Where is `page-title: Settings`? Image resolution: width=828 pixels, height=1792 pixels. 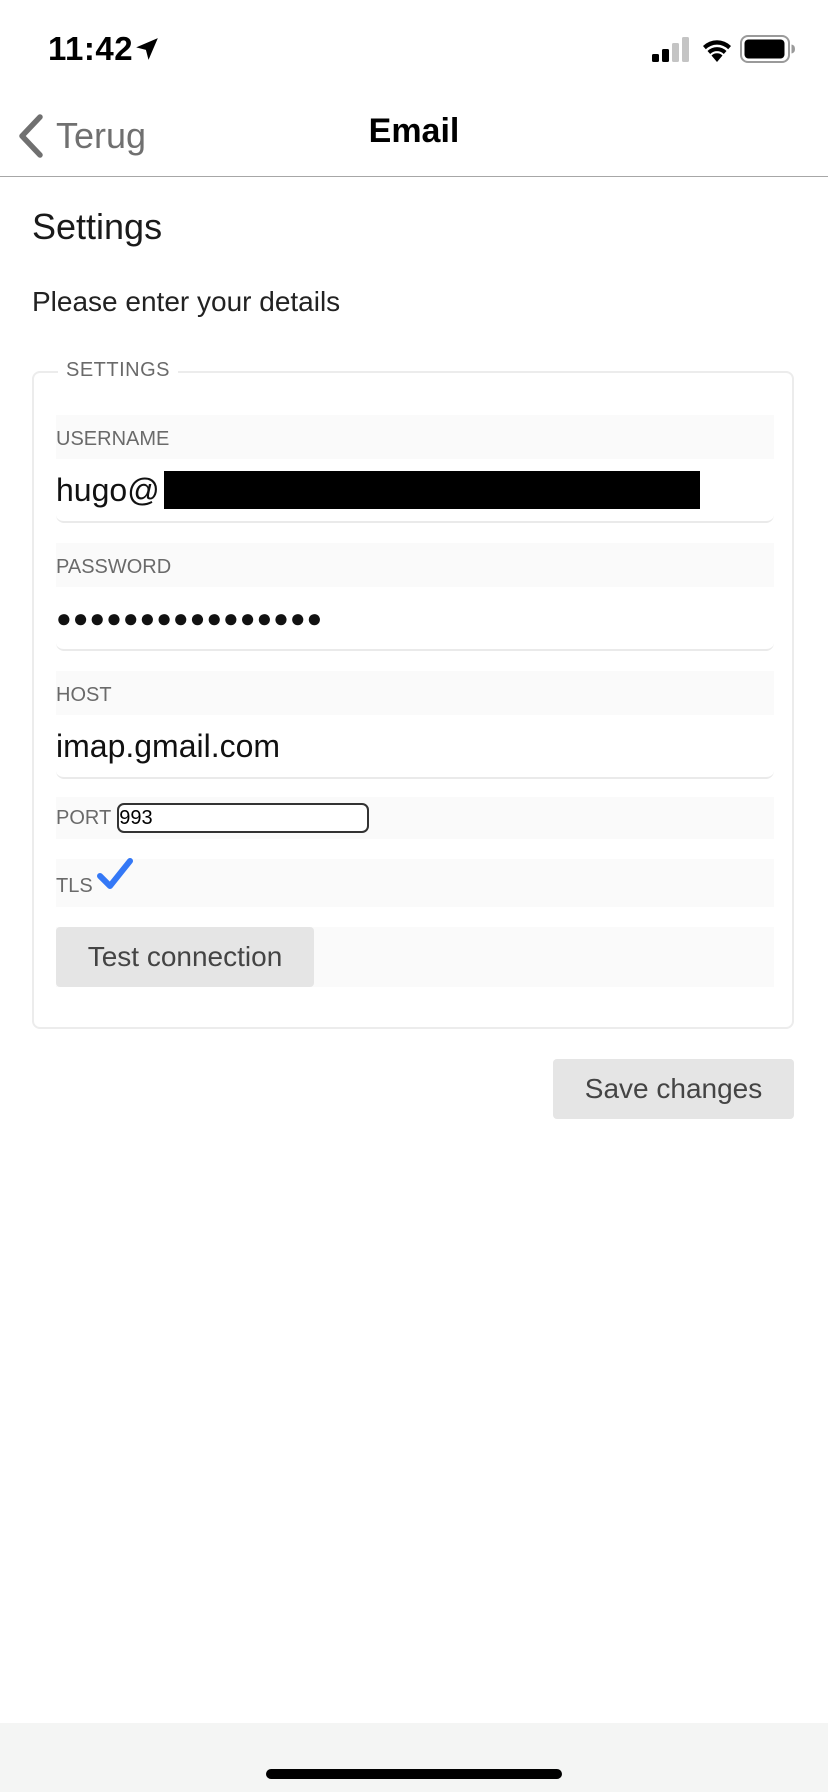 page-title: Settings is located at coordinates (97, 226).